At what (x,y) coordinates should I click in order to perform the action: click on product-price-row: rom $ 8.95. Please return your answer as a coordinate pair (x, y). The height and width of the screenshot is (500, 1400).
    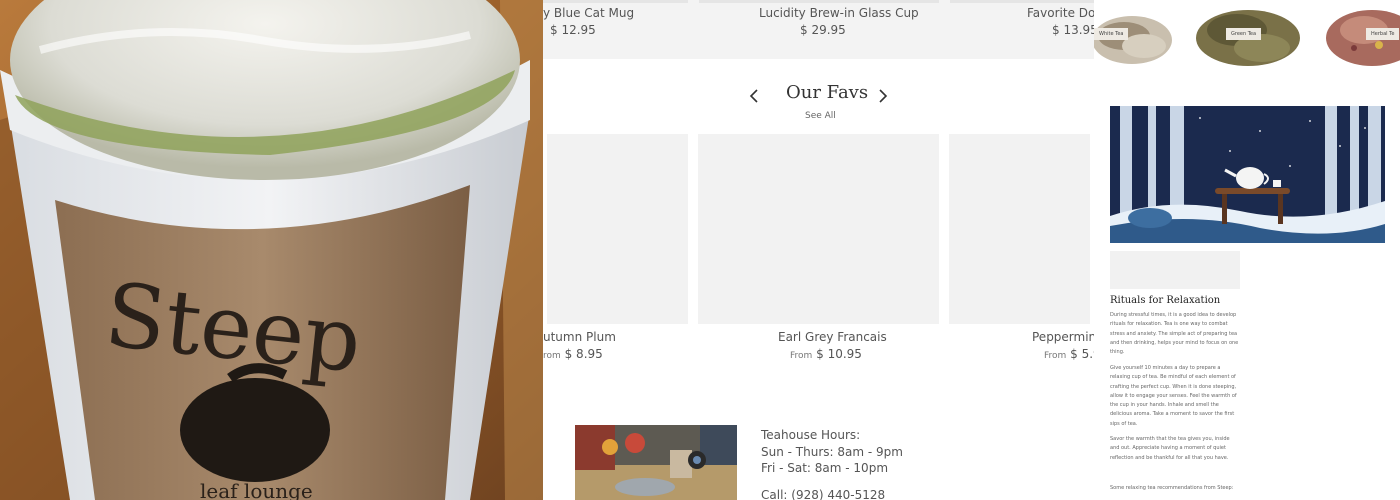
    Looking at the image, I should click on (573, 354).